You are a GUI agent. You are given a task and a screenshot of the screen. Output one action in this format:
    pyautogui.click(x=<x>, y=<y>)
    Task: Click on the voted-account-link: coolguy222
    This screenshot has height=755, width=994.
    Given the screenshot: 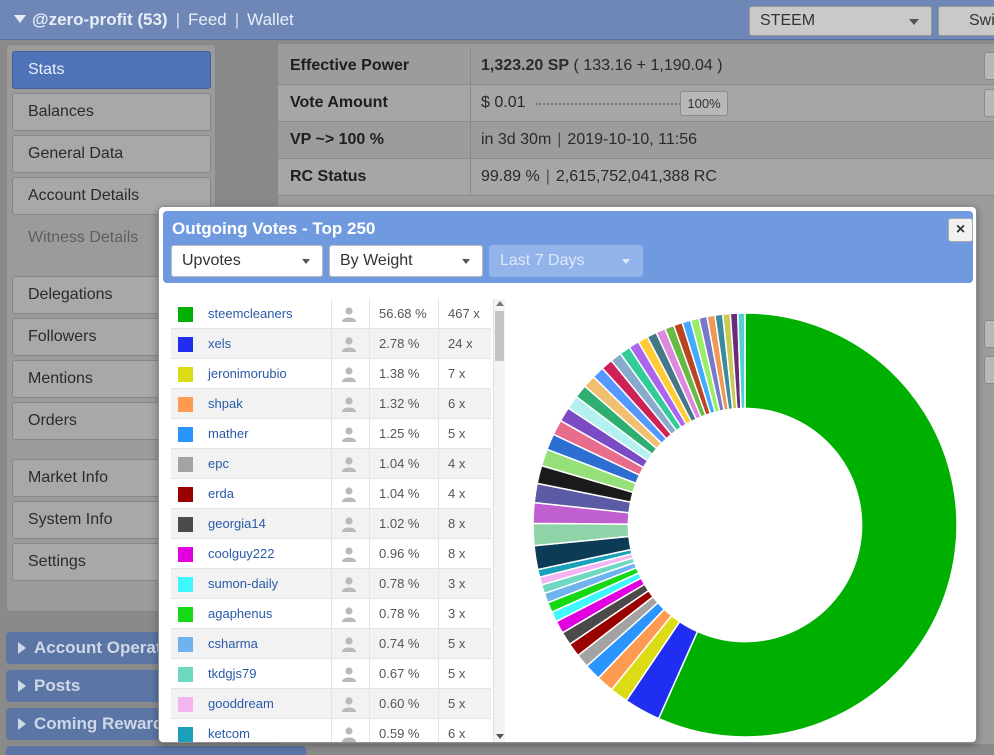 What is the action you would take?
    pyautogui.click(x=241, y=553)
    